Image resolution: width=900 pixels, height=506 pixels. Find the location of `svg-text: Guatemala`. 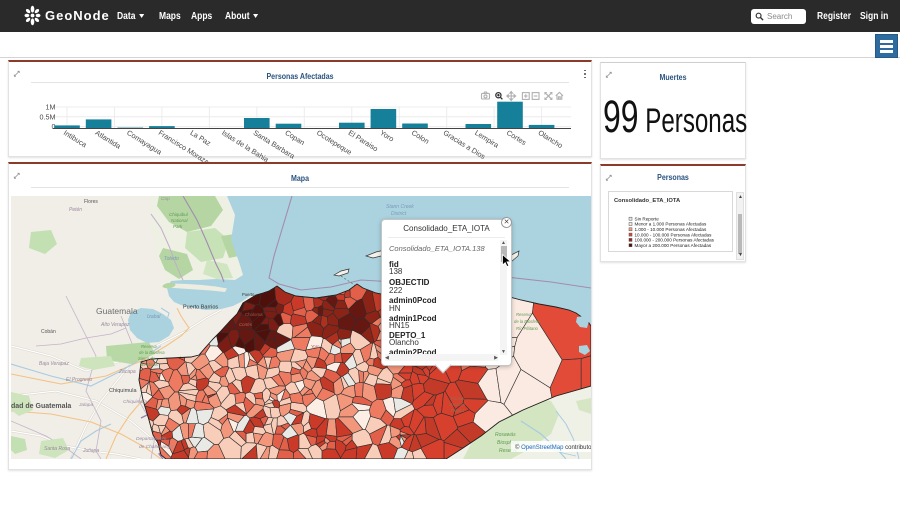

svg-text: Guatemala is located at coordinates (117, 311).